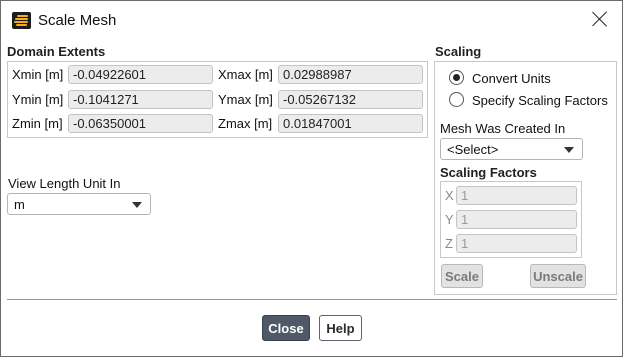 The image size is (623, 357). I want to click on factor-z-field: 1, so click(516, 243).